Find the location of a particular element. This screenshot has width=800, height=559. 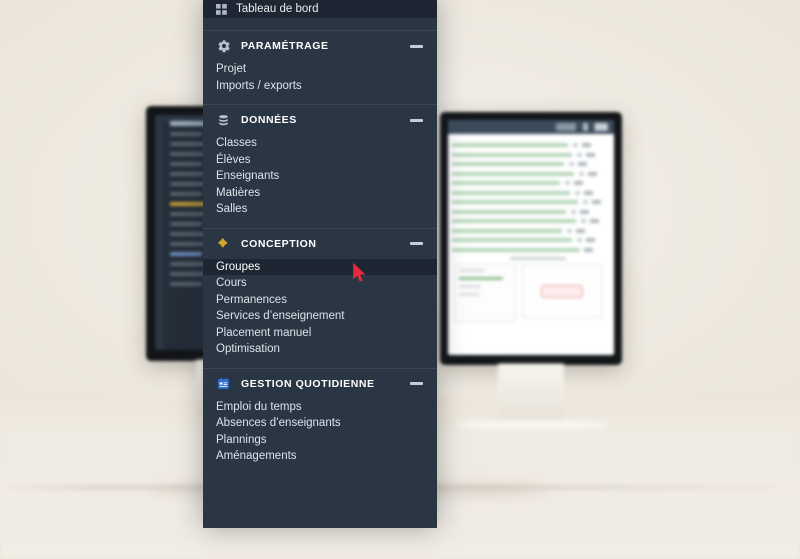

monitor-right is located at coordinates (531, 238).